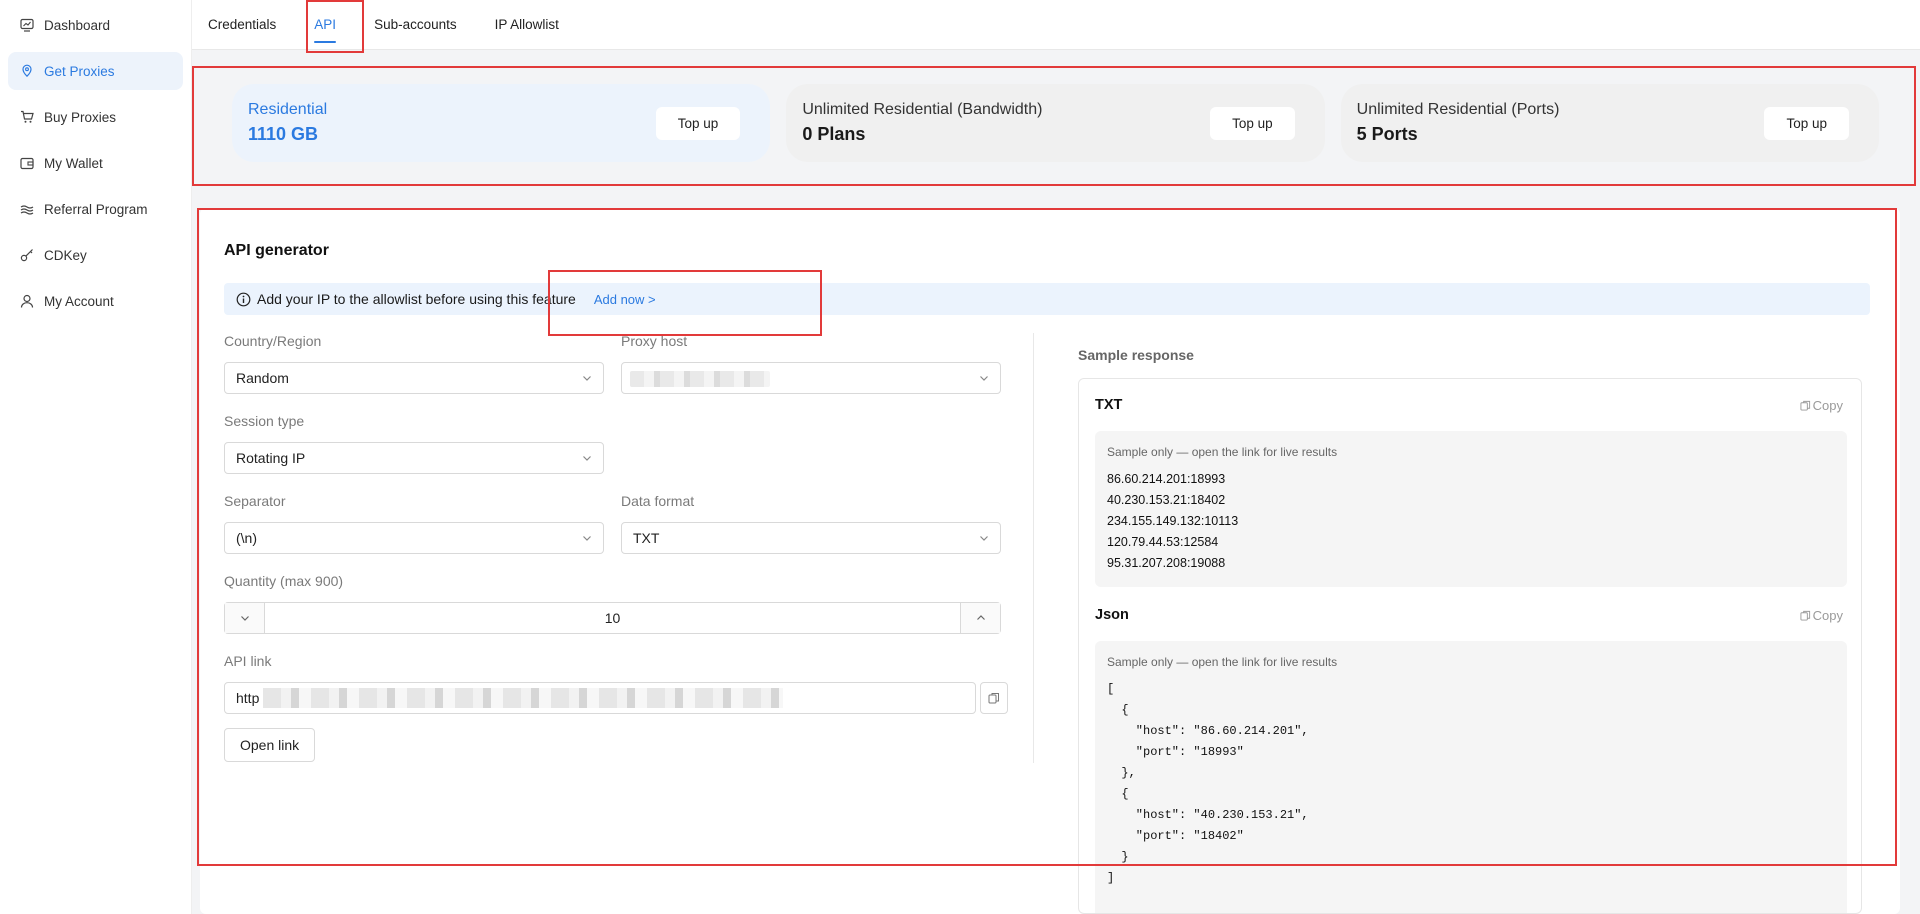 This screenshot has height=914, width=1920. I want to click on country-value: Random, so click(262, 378).